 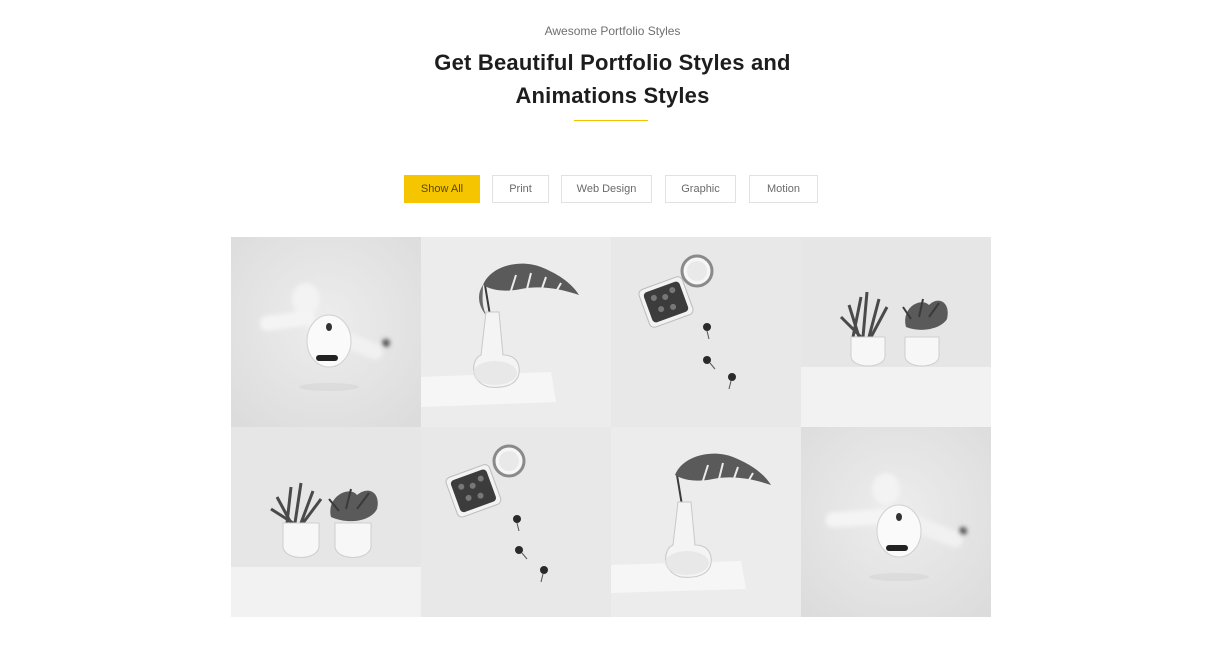 What do you see at coordinates (612, 31) in the screenshot?
I see `section-subtitle: Awesome Portfolio Styles` at bounding box center [612, 31].